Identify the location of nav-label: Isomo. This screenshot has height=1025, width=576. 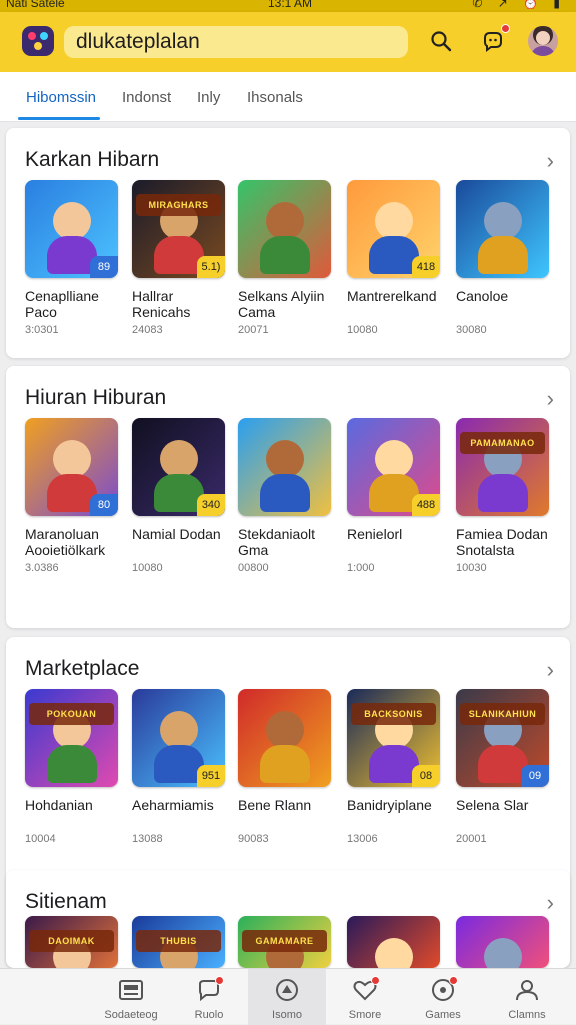
(287, 1015).